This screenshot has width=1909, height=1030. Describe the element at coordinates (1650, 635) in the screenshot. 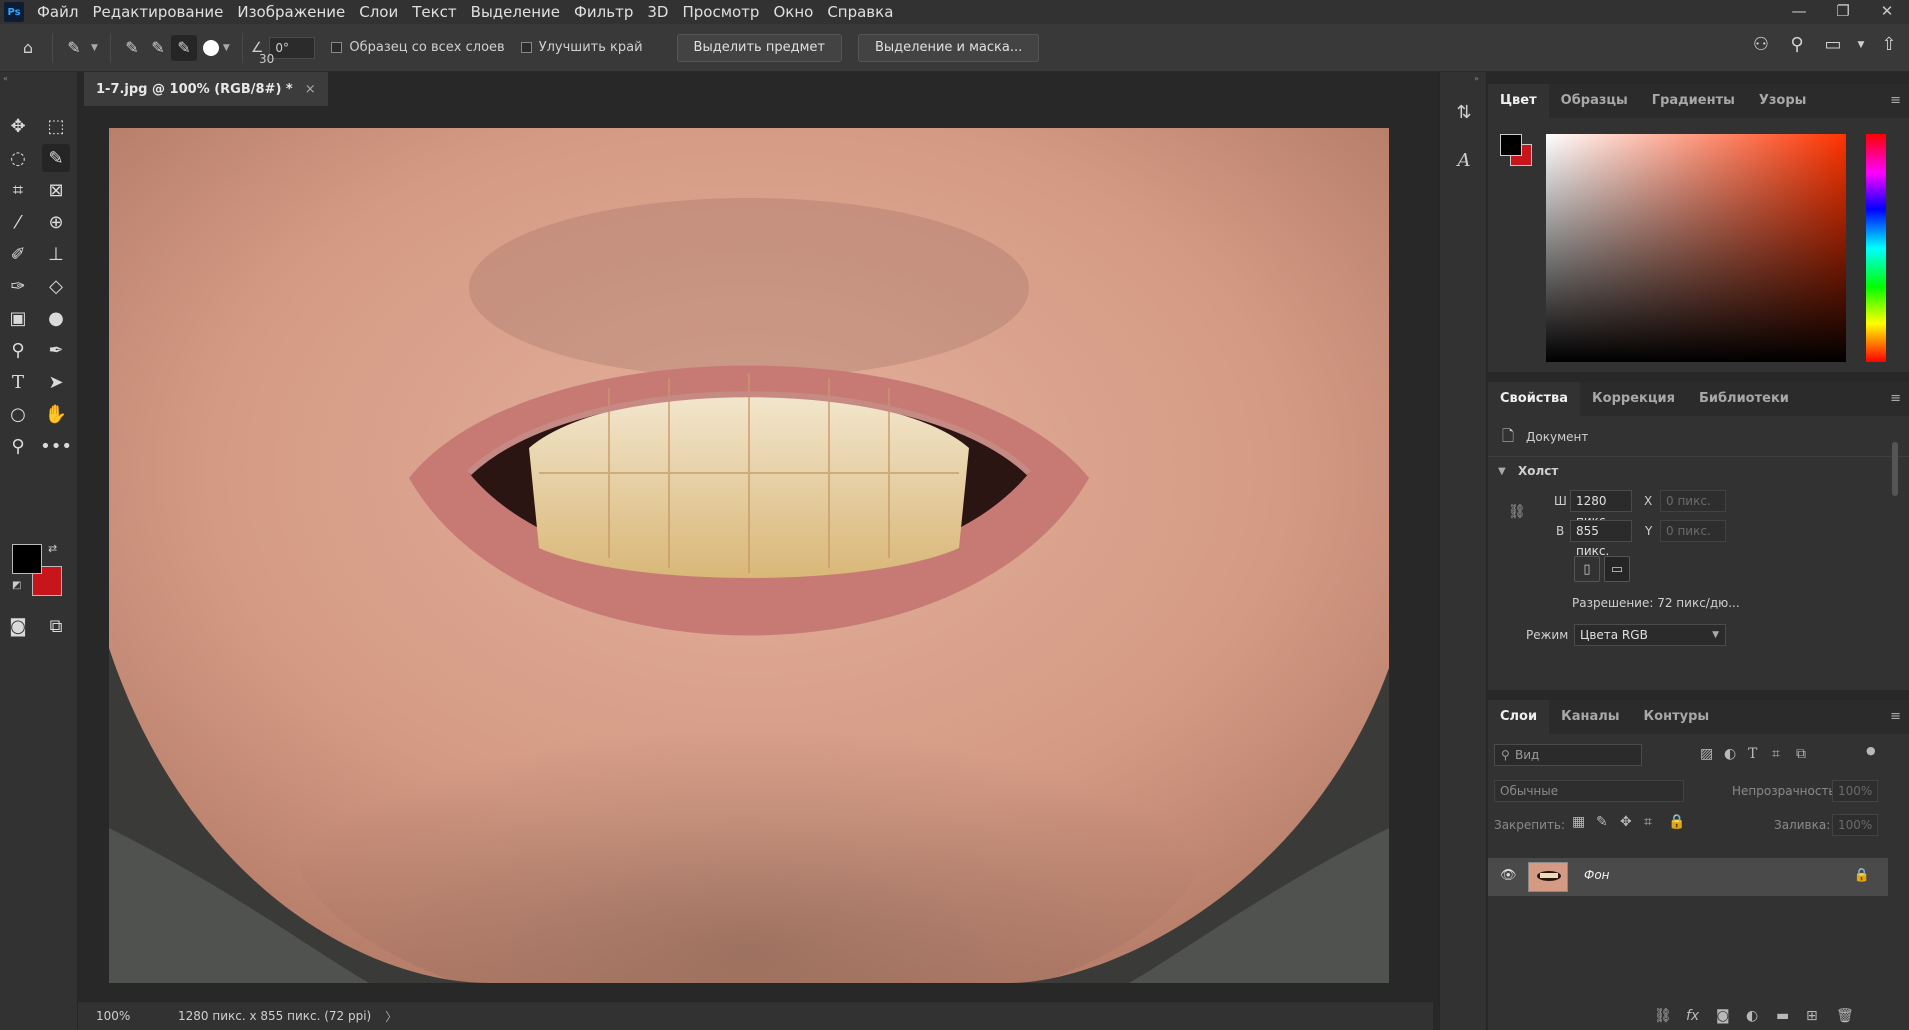

I see `color-mode-select: Цвета RGB ▼` at that location.